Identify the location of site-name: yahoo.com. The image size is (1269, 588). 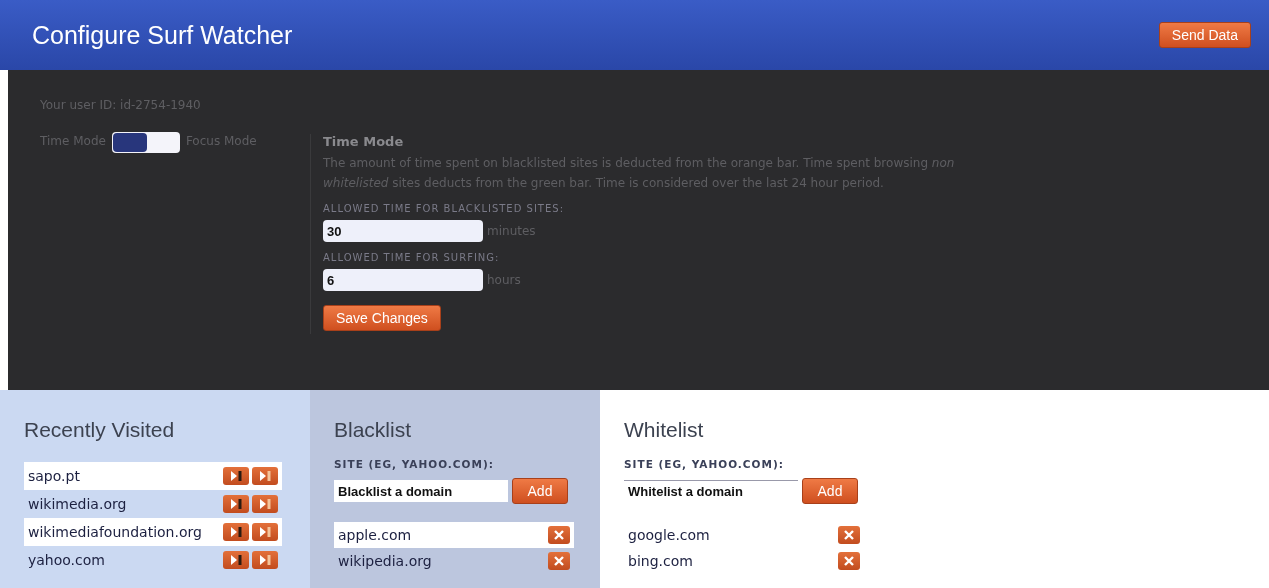
(66, 560).